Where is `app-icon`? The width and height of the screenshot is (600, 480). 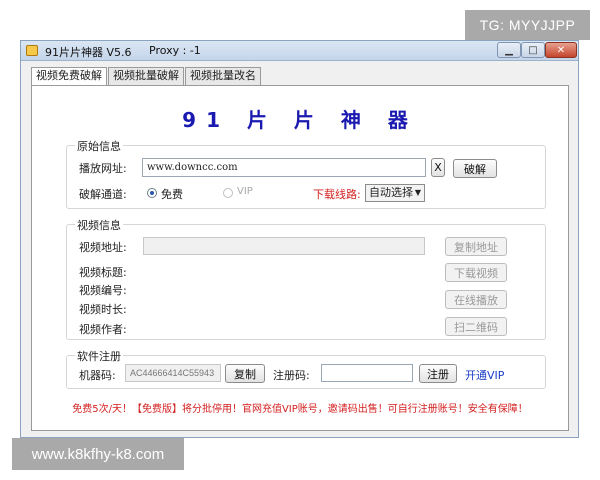
app-icon is located at coordinates (32, 50).